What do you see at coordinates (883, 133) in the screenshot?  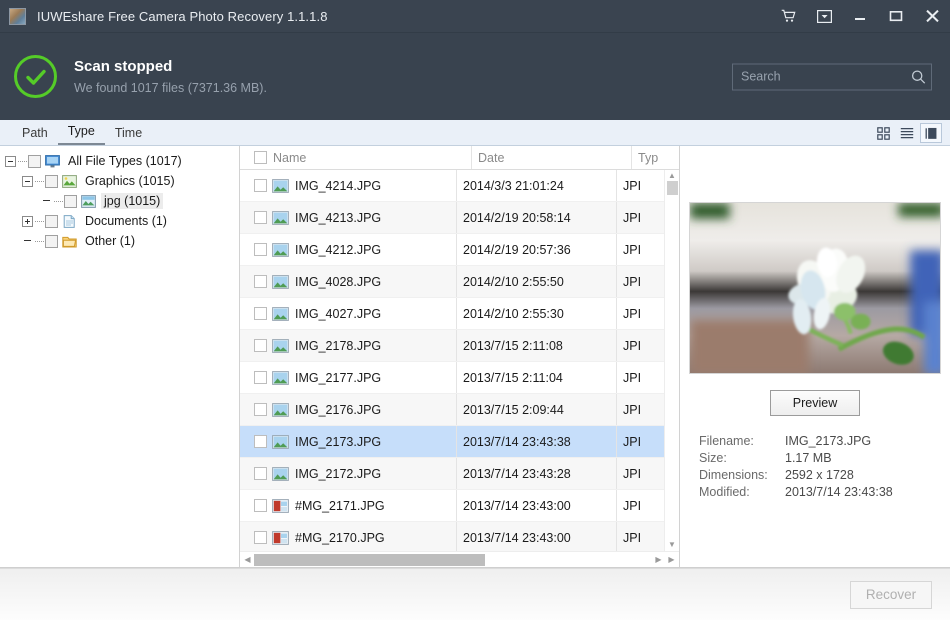 I see `grid-view-icon` at bounding box center [883, 133].